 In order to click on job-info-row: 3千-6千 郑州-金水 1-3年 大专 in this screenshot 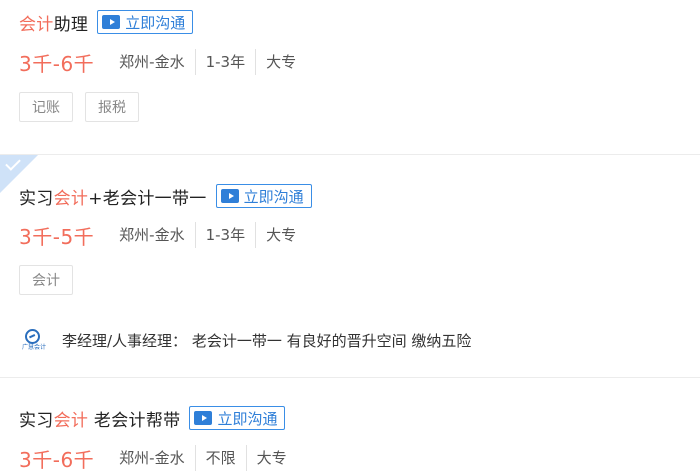, I will do `click(162, 62)`.